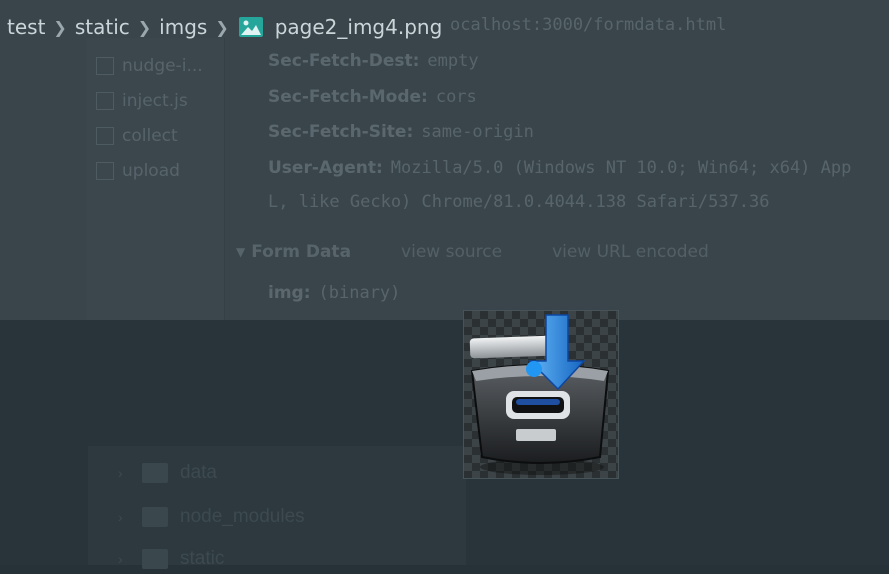  I want to click on image-file-icon, so click(250, 27).